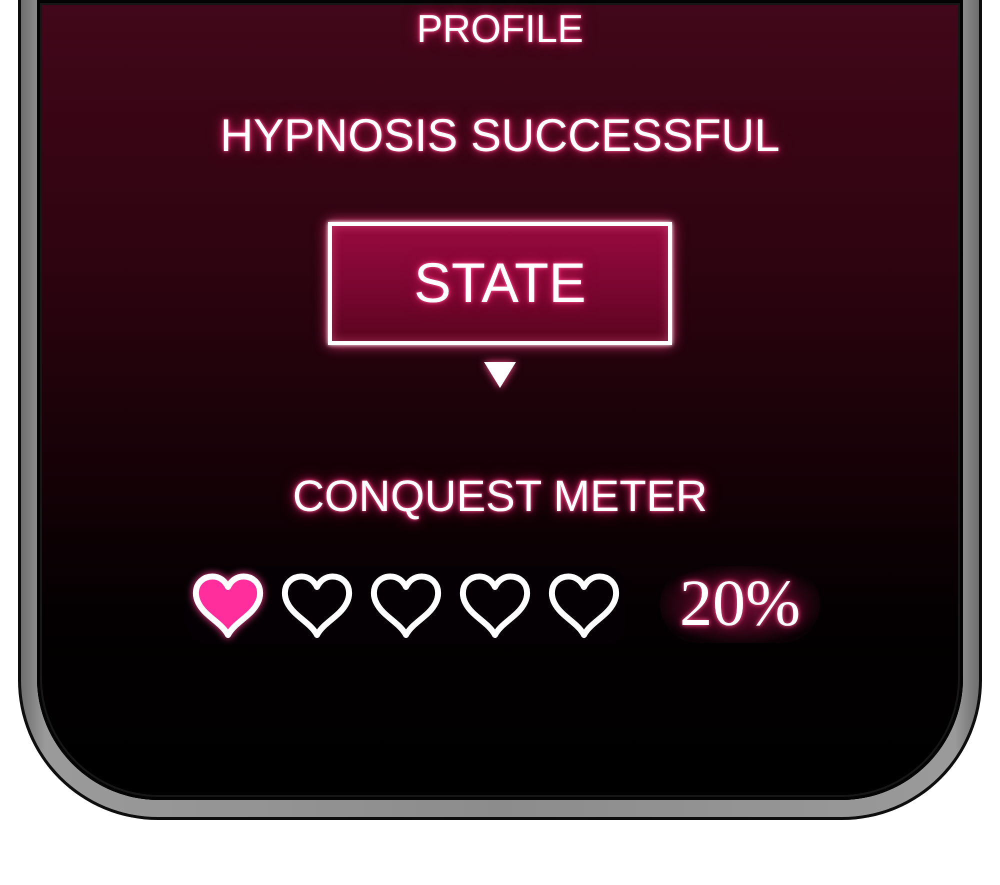 Image resolution: width=1000 pixels, height=885 pixels. I want to click on caret-icon, so click(500, 375).